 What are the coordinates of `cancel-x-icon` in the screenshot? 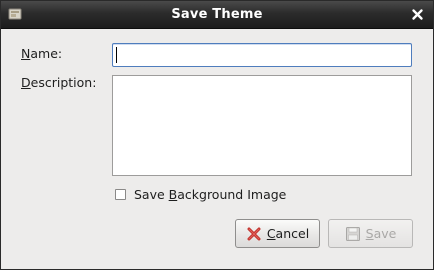 It's located at (254, 233).